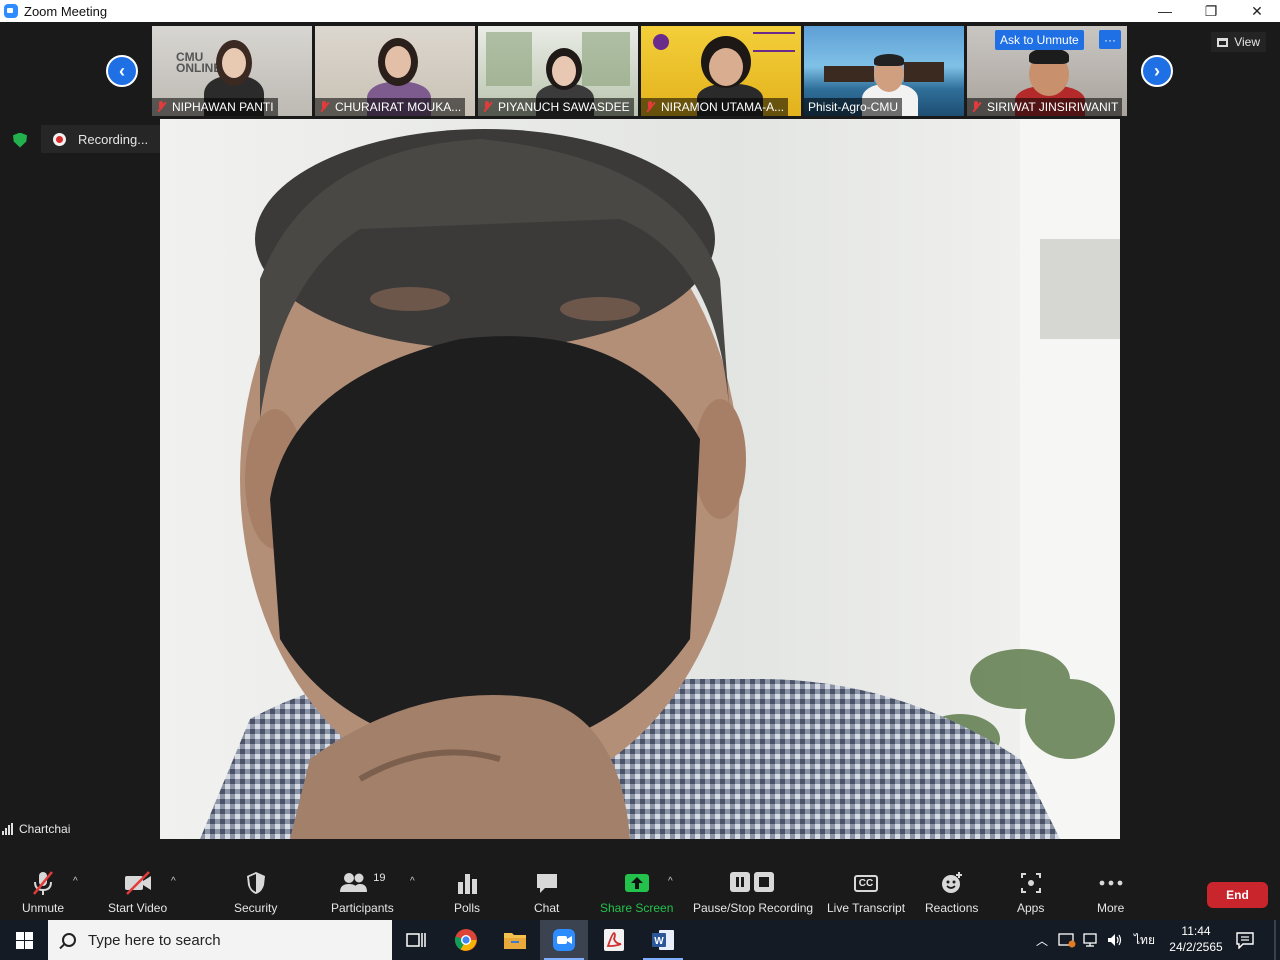 The image size is (1280, 960). What do you see at coordinates (1045, 107) in the screenshot?
I see `participant-name: SIRIWAT JINSIRIWANIT` at bounding box center [1045, 107].